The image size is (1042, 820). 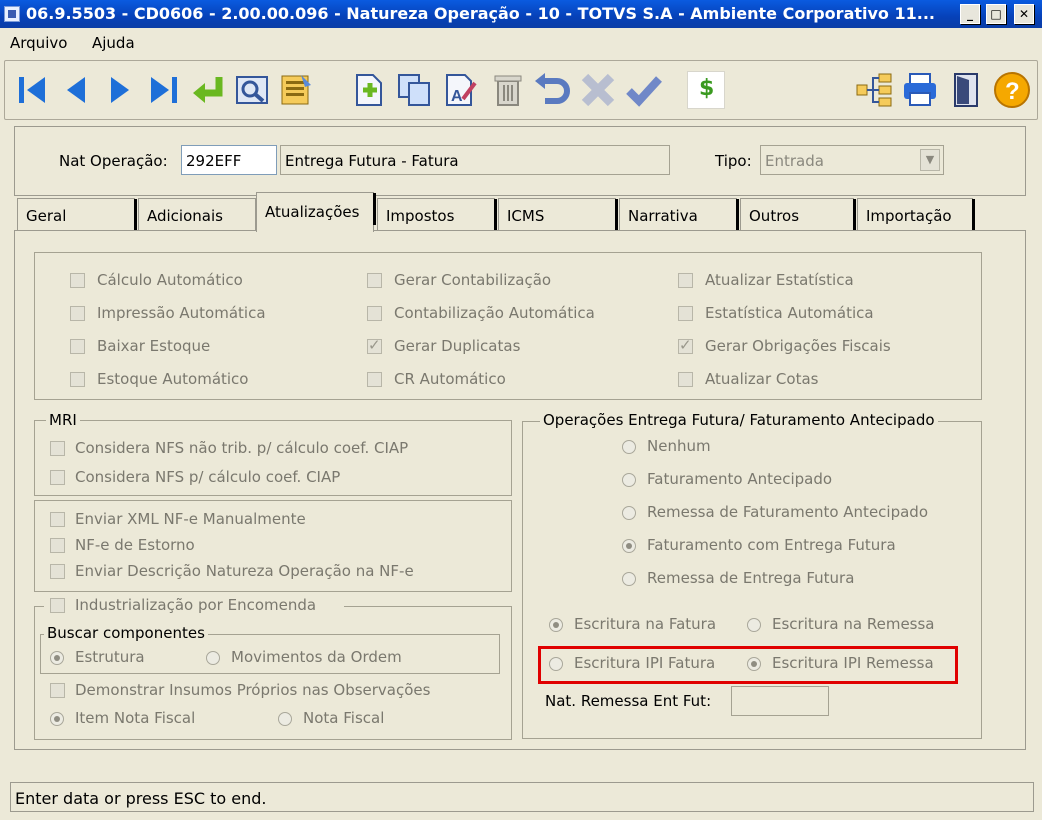 I want to click on checkbox-enviar-descricao, so click(x=57, y=571).